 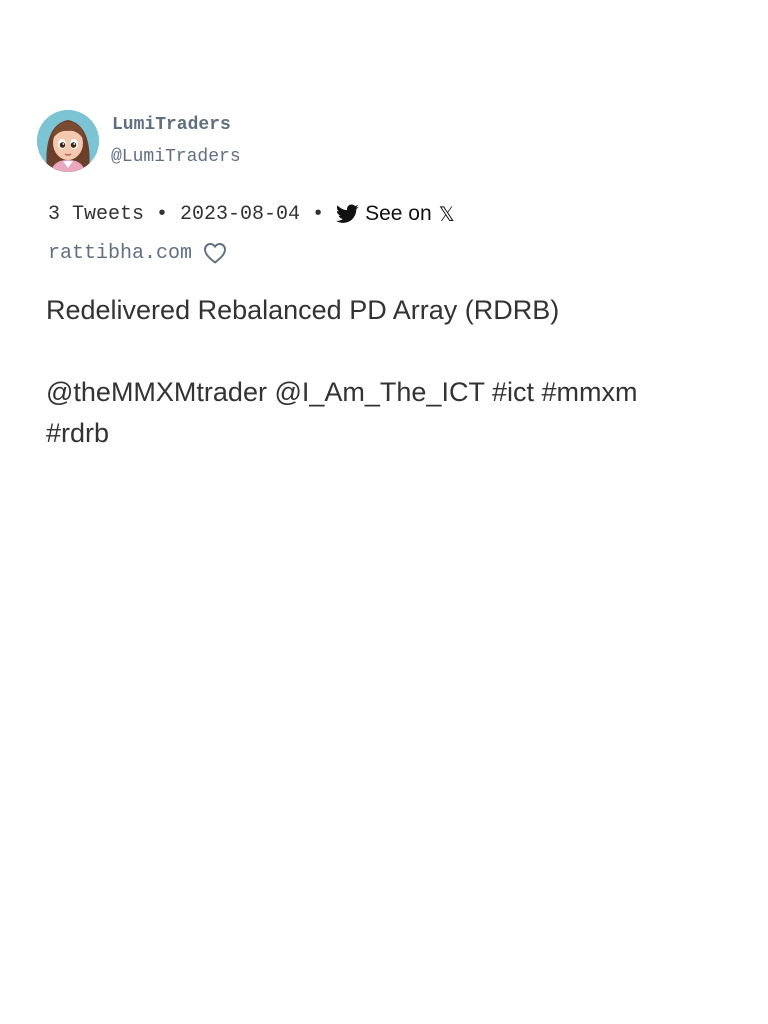 I want to click on tweet-line: Redelivered Rebalanced PD Array (RDRB), so click(x=303, y=310).